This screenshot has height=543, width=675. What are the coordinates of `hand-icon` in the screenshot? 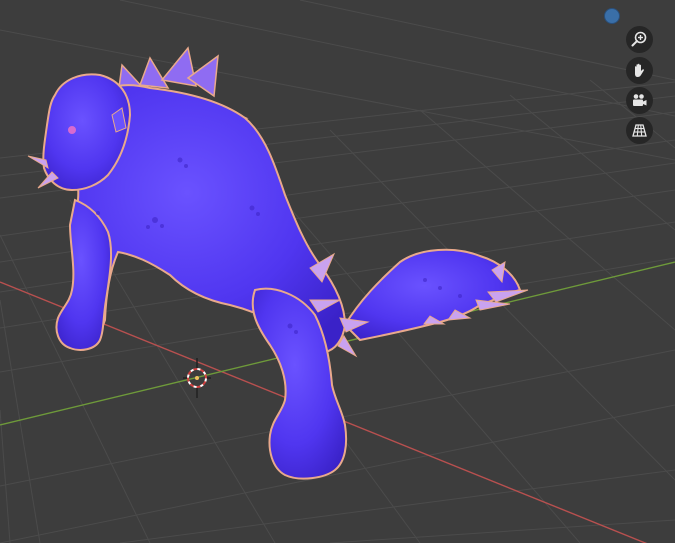 It's located at (639, 70).